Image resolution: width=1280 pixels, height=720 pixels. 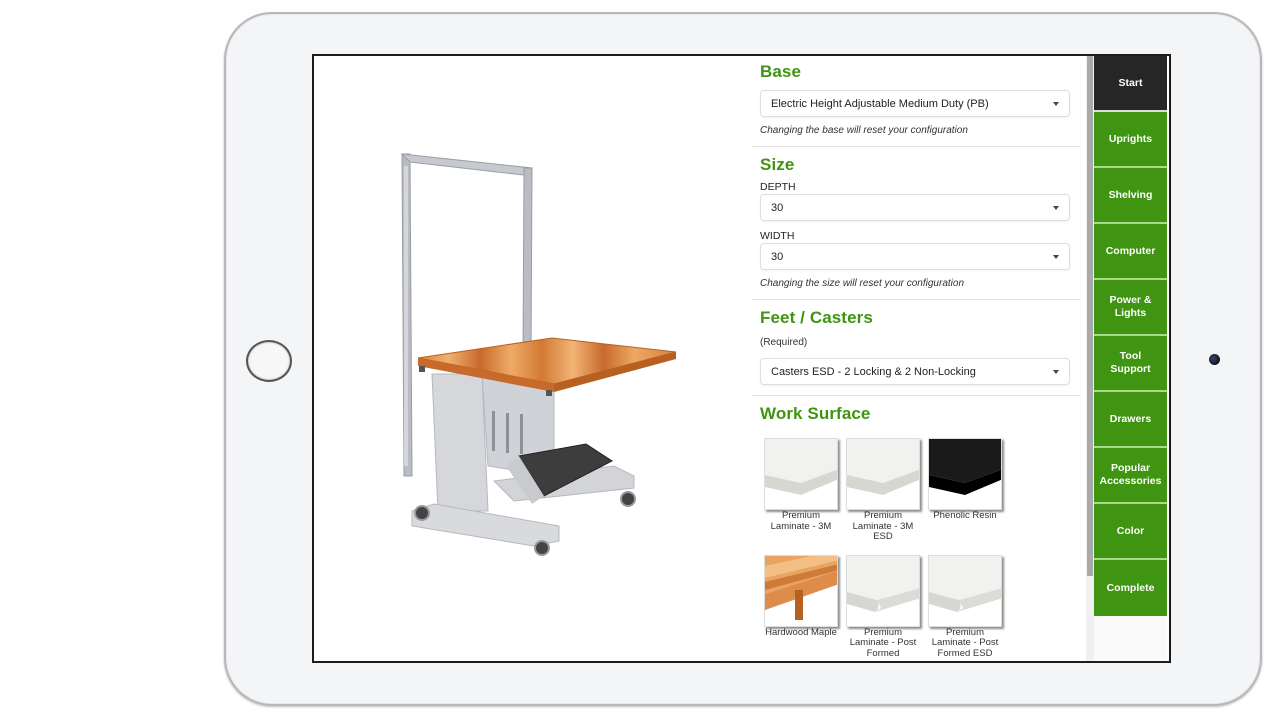 I want to click on upright-right-post, so click(x=527, y=262).